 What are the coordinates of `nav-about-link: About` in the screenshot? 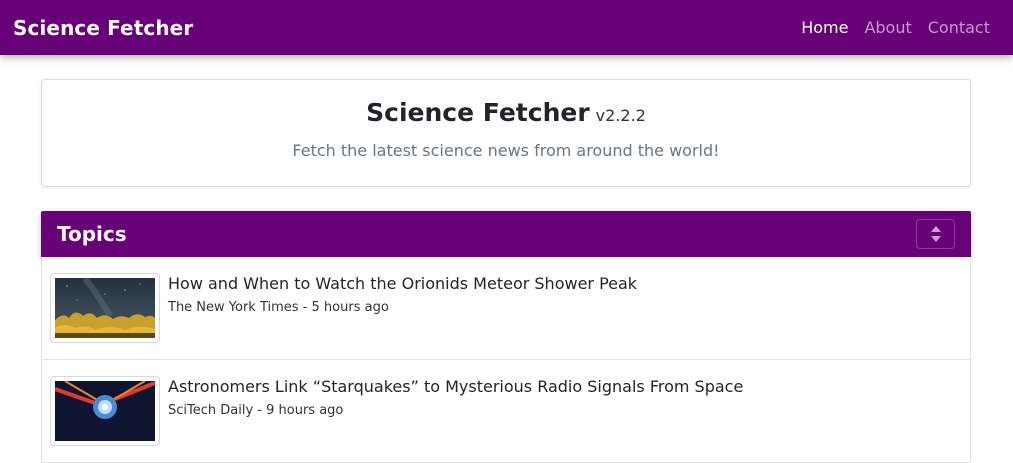 It's located at (887, 27).